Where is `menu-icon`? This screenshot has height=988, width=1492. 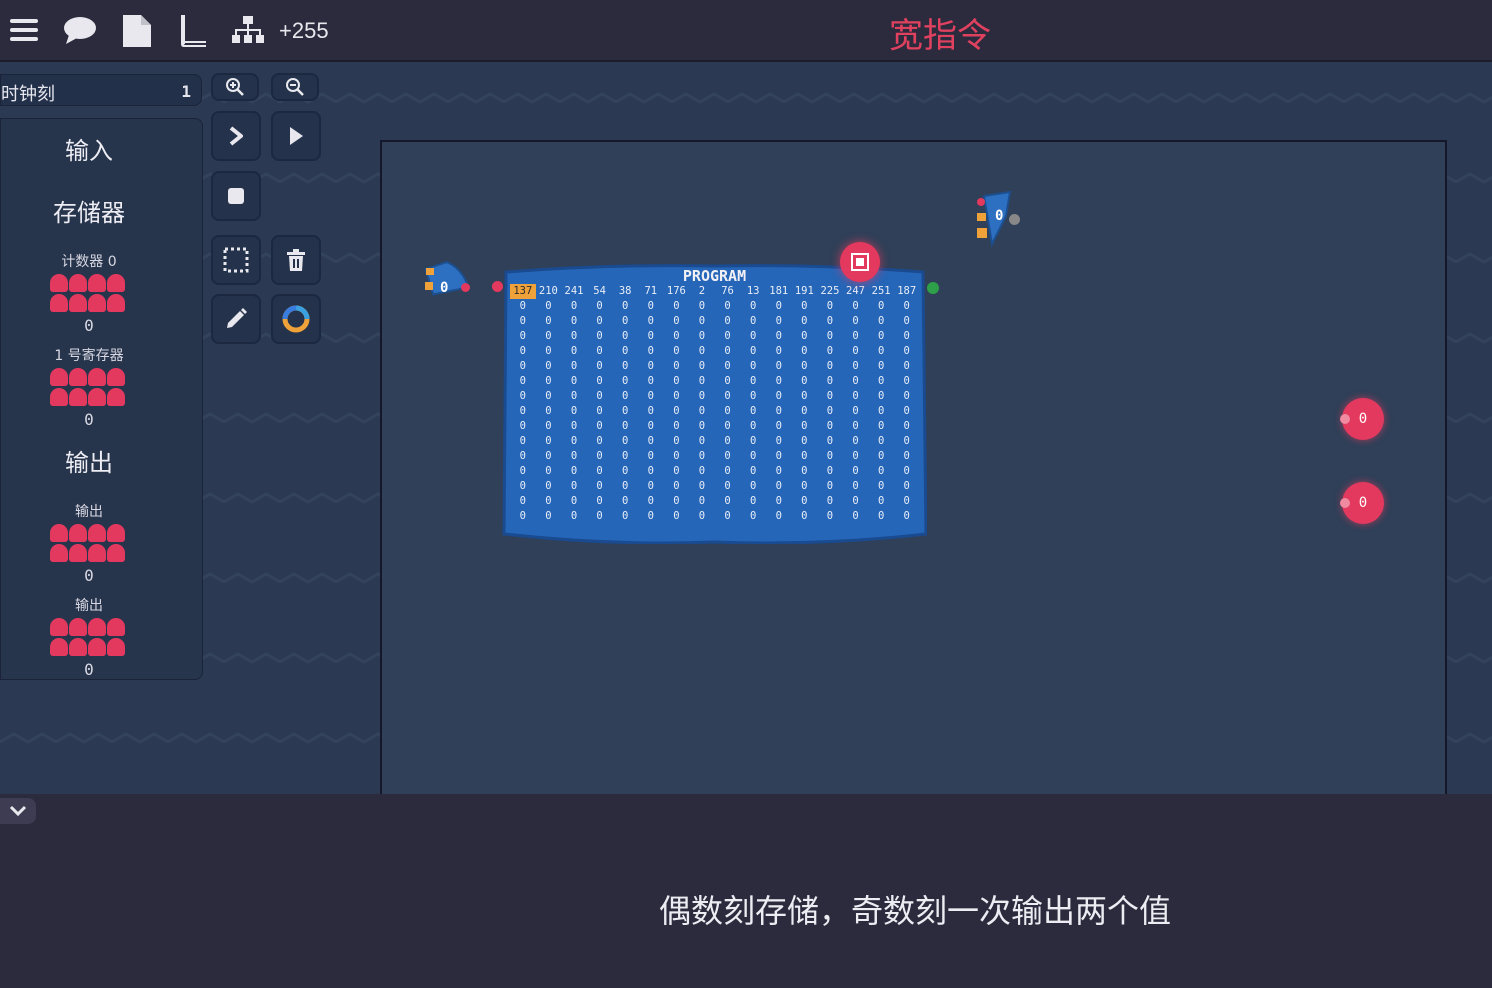
menu-icon is located at coordinates (24, 30).